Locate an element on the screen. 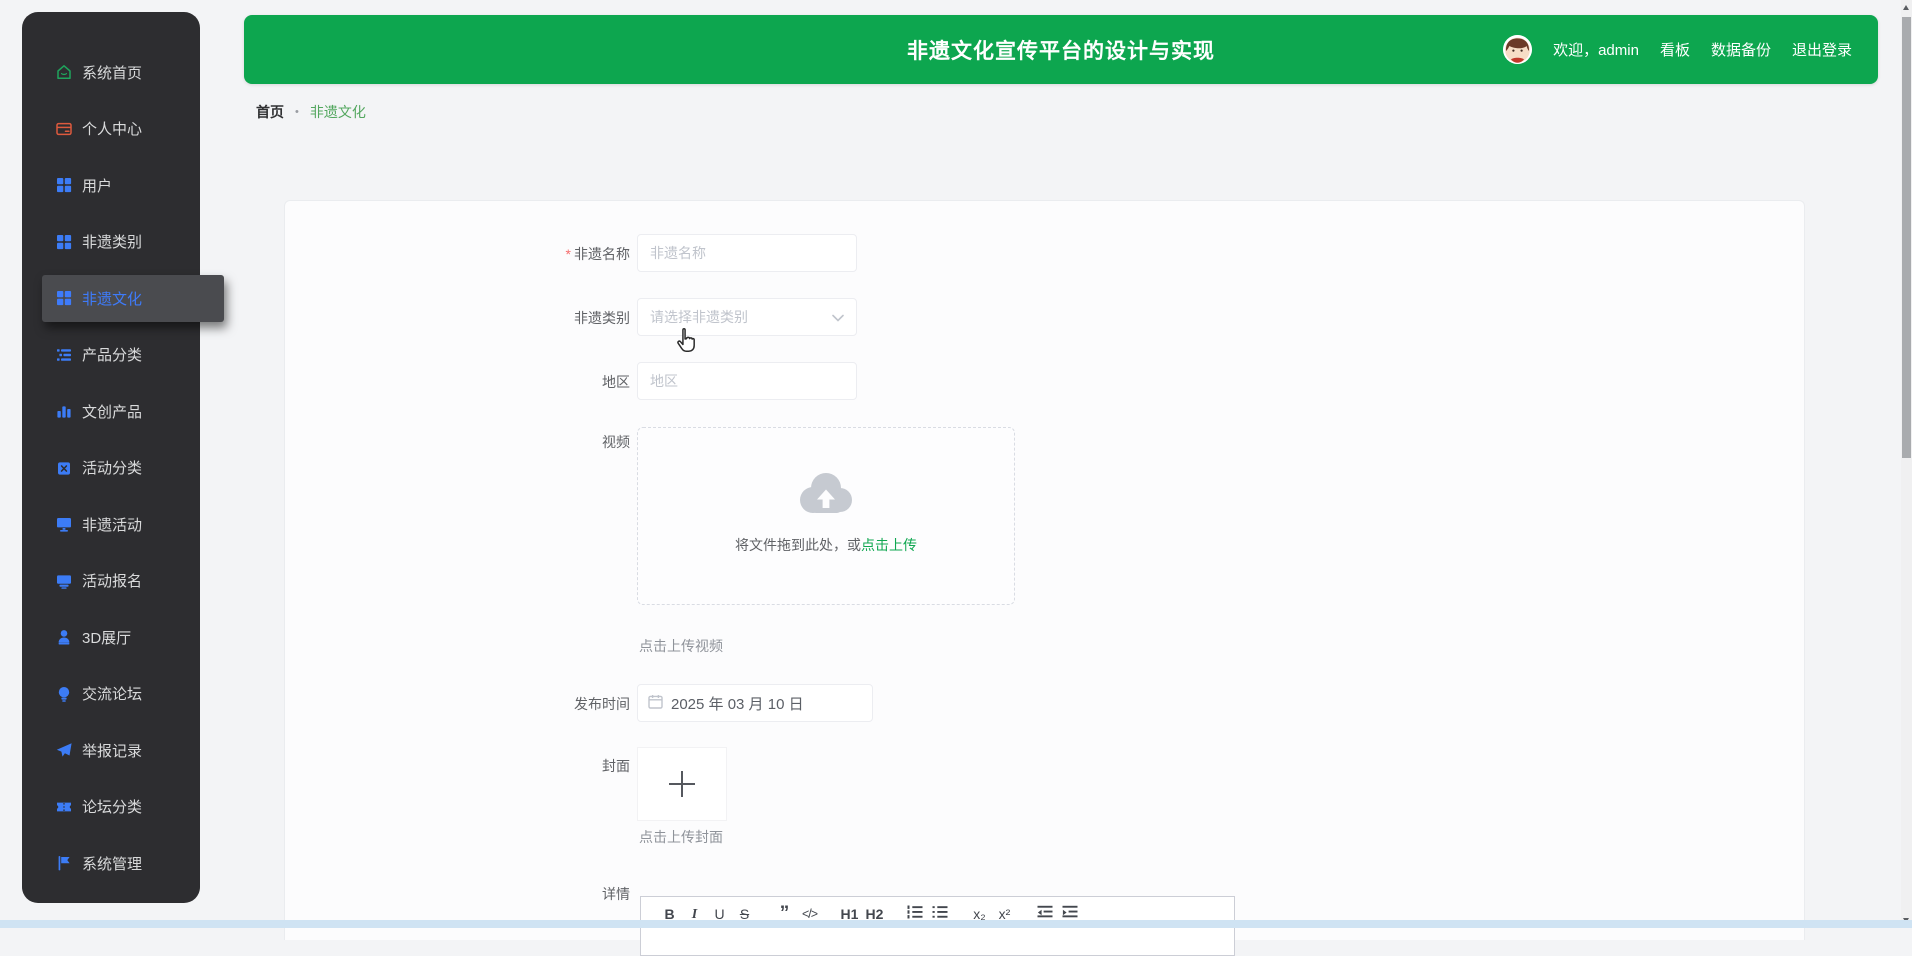 This screenshot has width=1912, height=956. sidebar-item-forum: 交流论坛 is located at coordinates (111, 694).